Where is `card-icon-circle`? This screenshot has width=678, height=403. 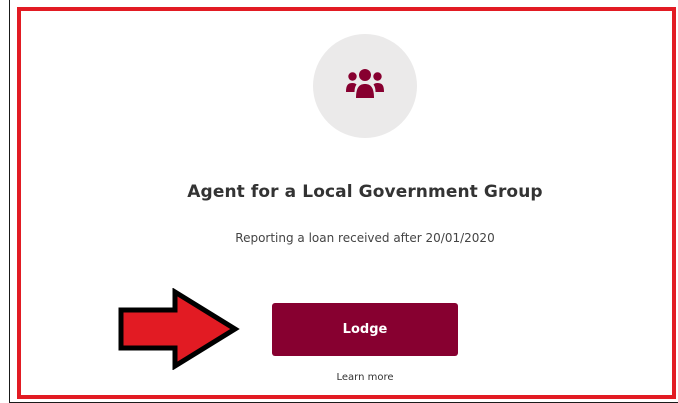 card-icon-circle is located at coordinates (365, 86).